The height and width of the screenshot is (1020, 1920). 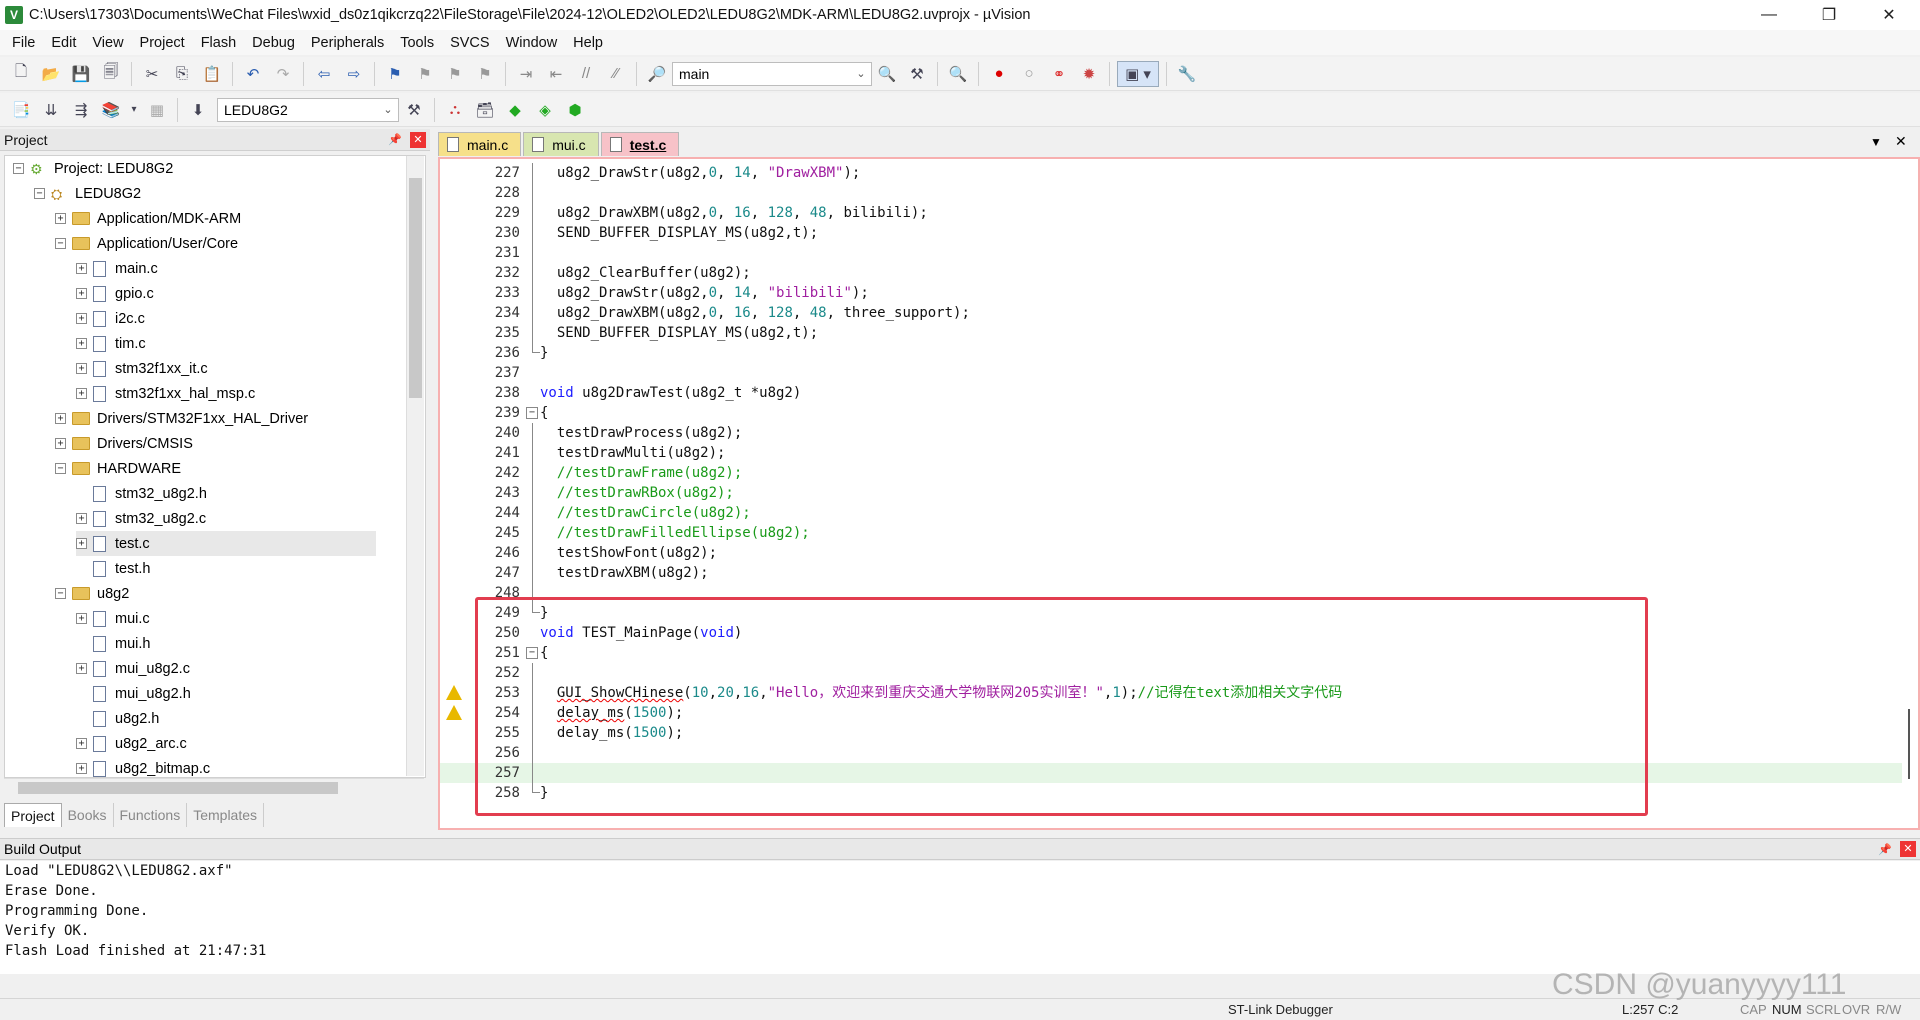 What do you see at coordinates (1901, 141) in the screenshot?
I see `close-editor-icon: ✕` at bounding box center [1901, 141].